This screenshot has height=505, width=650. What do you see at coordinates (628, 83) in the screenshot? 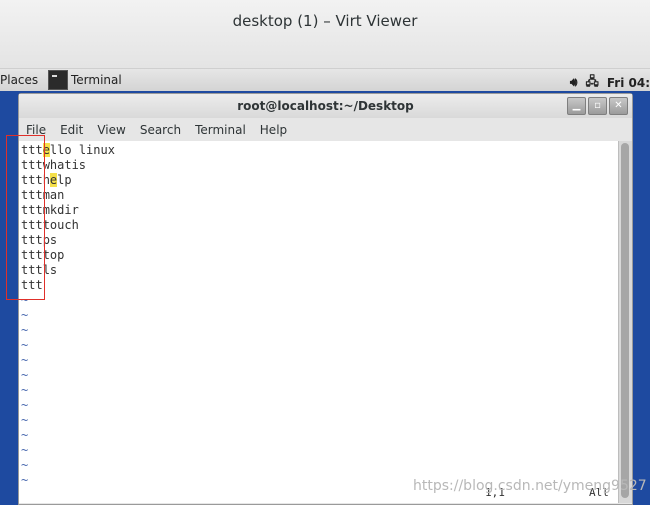
I see `clock: Fri 04:` at bounding box center [628, 83].